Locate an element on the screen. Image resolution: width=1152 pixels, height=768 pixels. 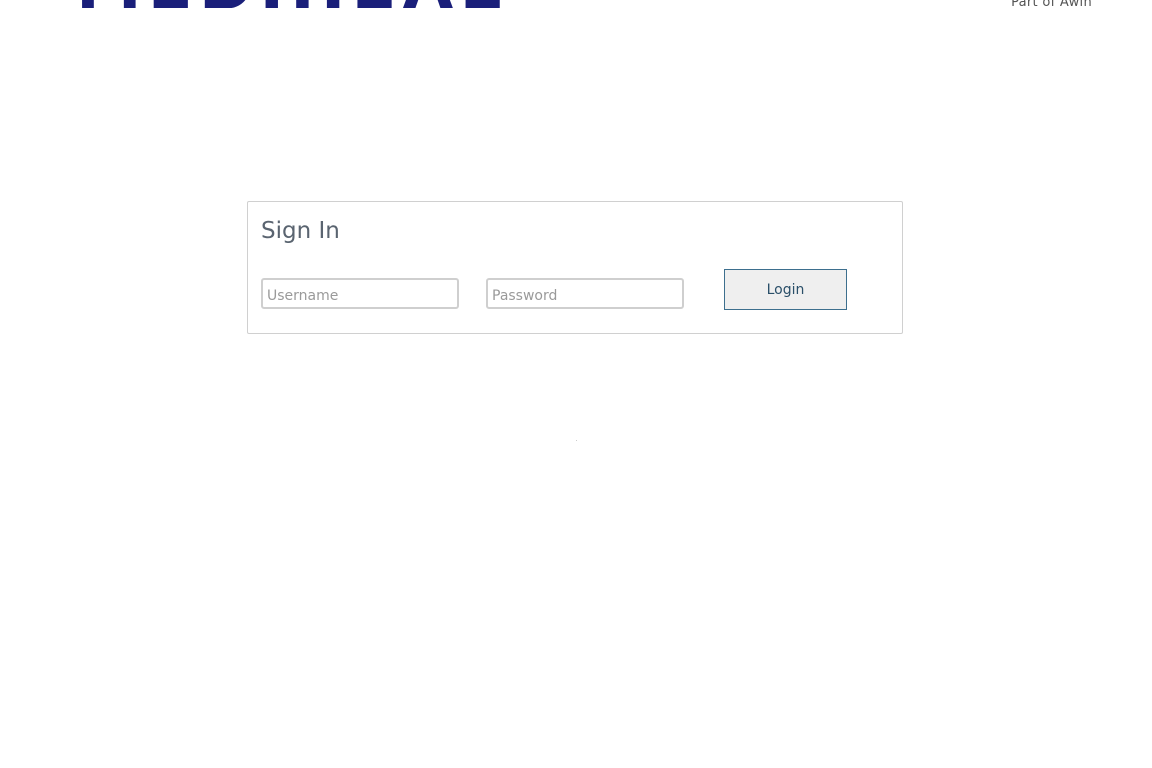
brand-logo: MEDIHEAL is located at coordinates (291, 4).